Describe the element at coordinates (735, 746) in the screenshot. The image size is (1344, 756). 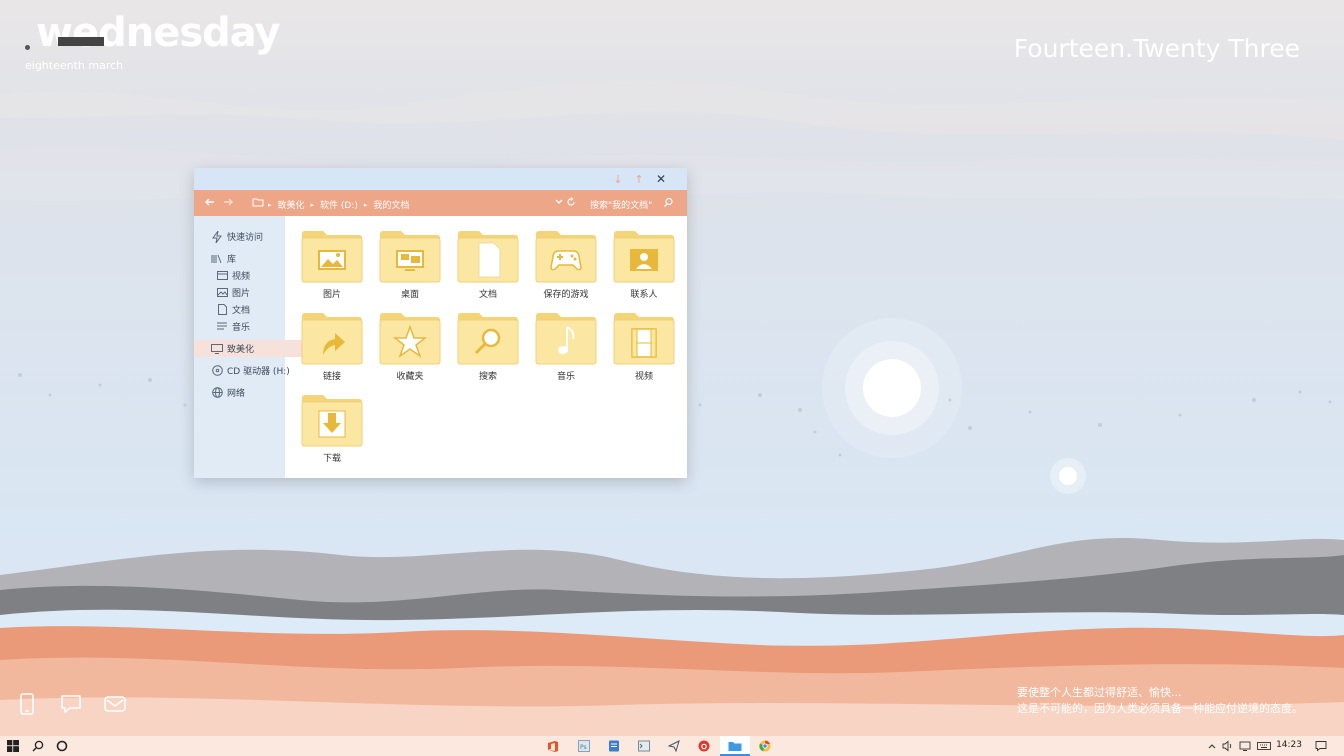
I see `file-explorer-icon` at that location.